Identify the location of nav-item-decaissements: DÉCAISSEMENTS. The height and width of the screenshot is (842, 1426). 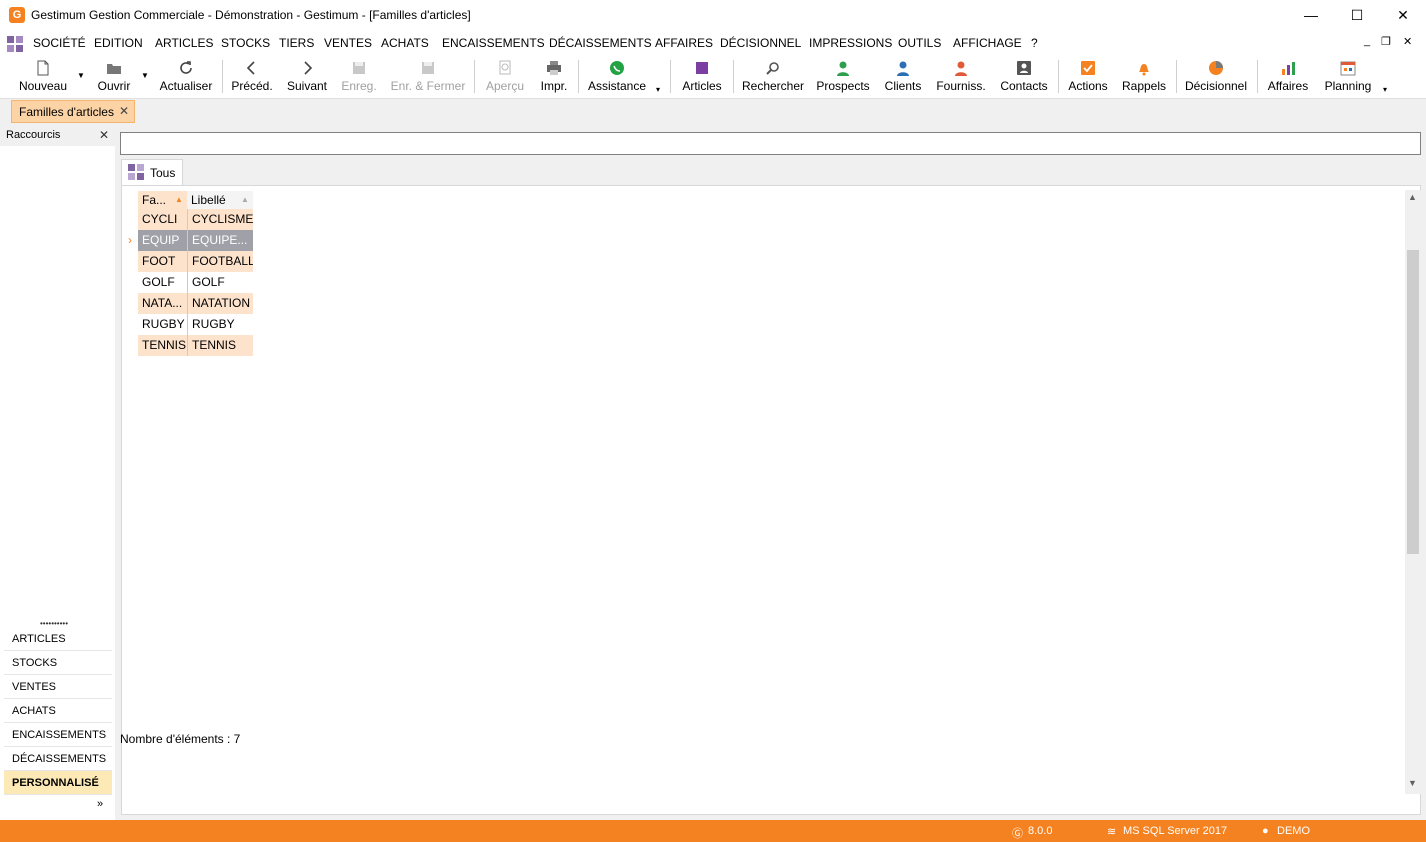
(58, 759).